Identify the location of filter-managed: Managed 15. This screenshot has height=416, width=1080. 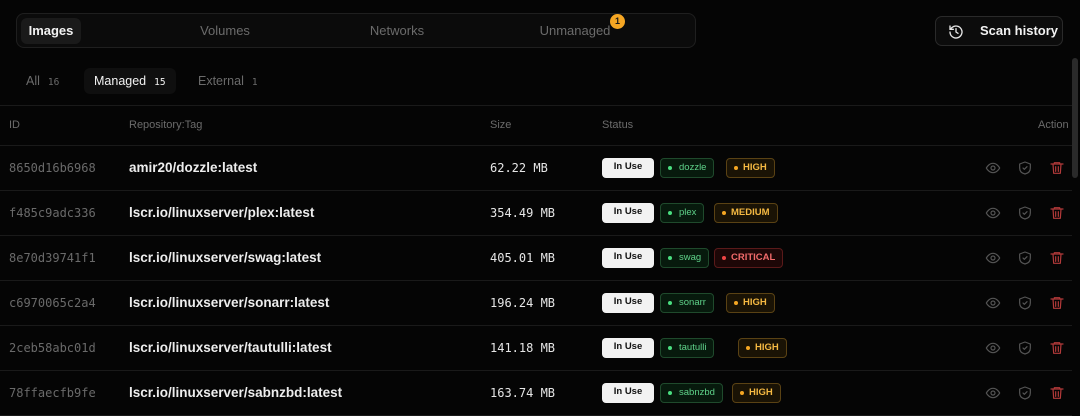
(130, 81).